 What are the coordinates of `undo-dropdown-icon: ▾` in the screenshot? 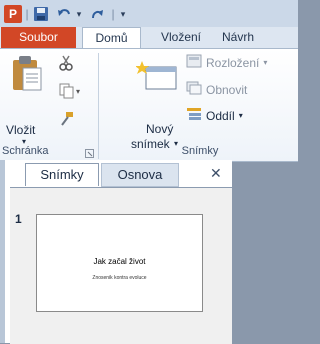 It's located at (79, 14).